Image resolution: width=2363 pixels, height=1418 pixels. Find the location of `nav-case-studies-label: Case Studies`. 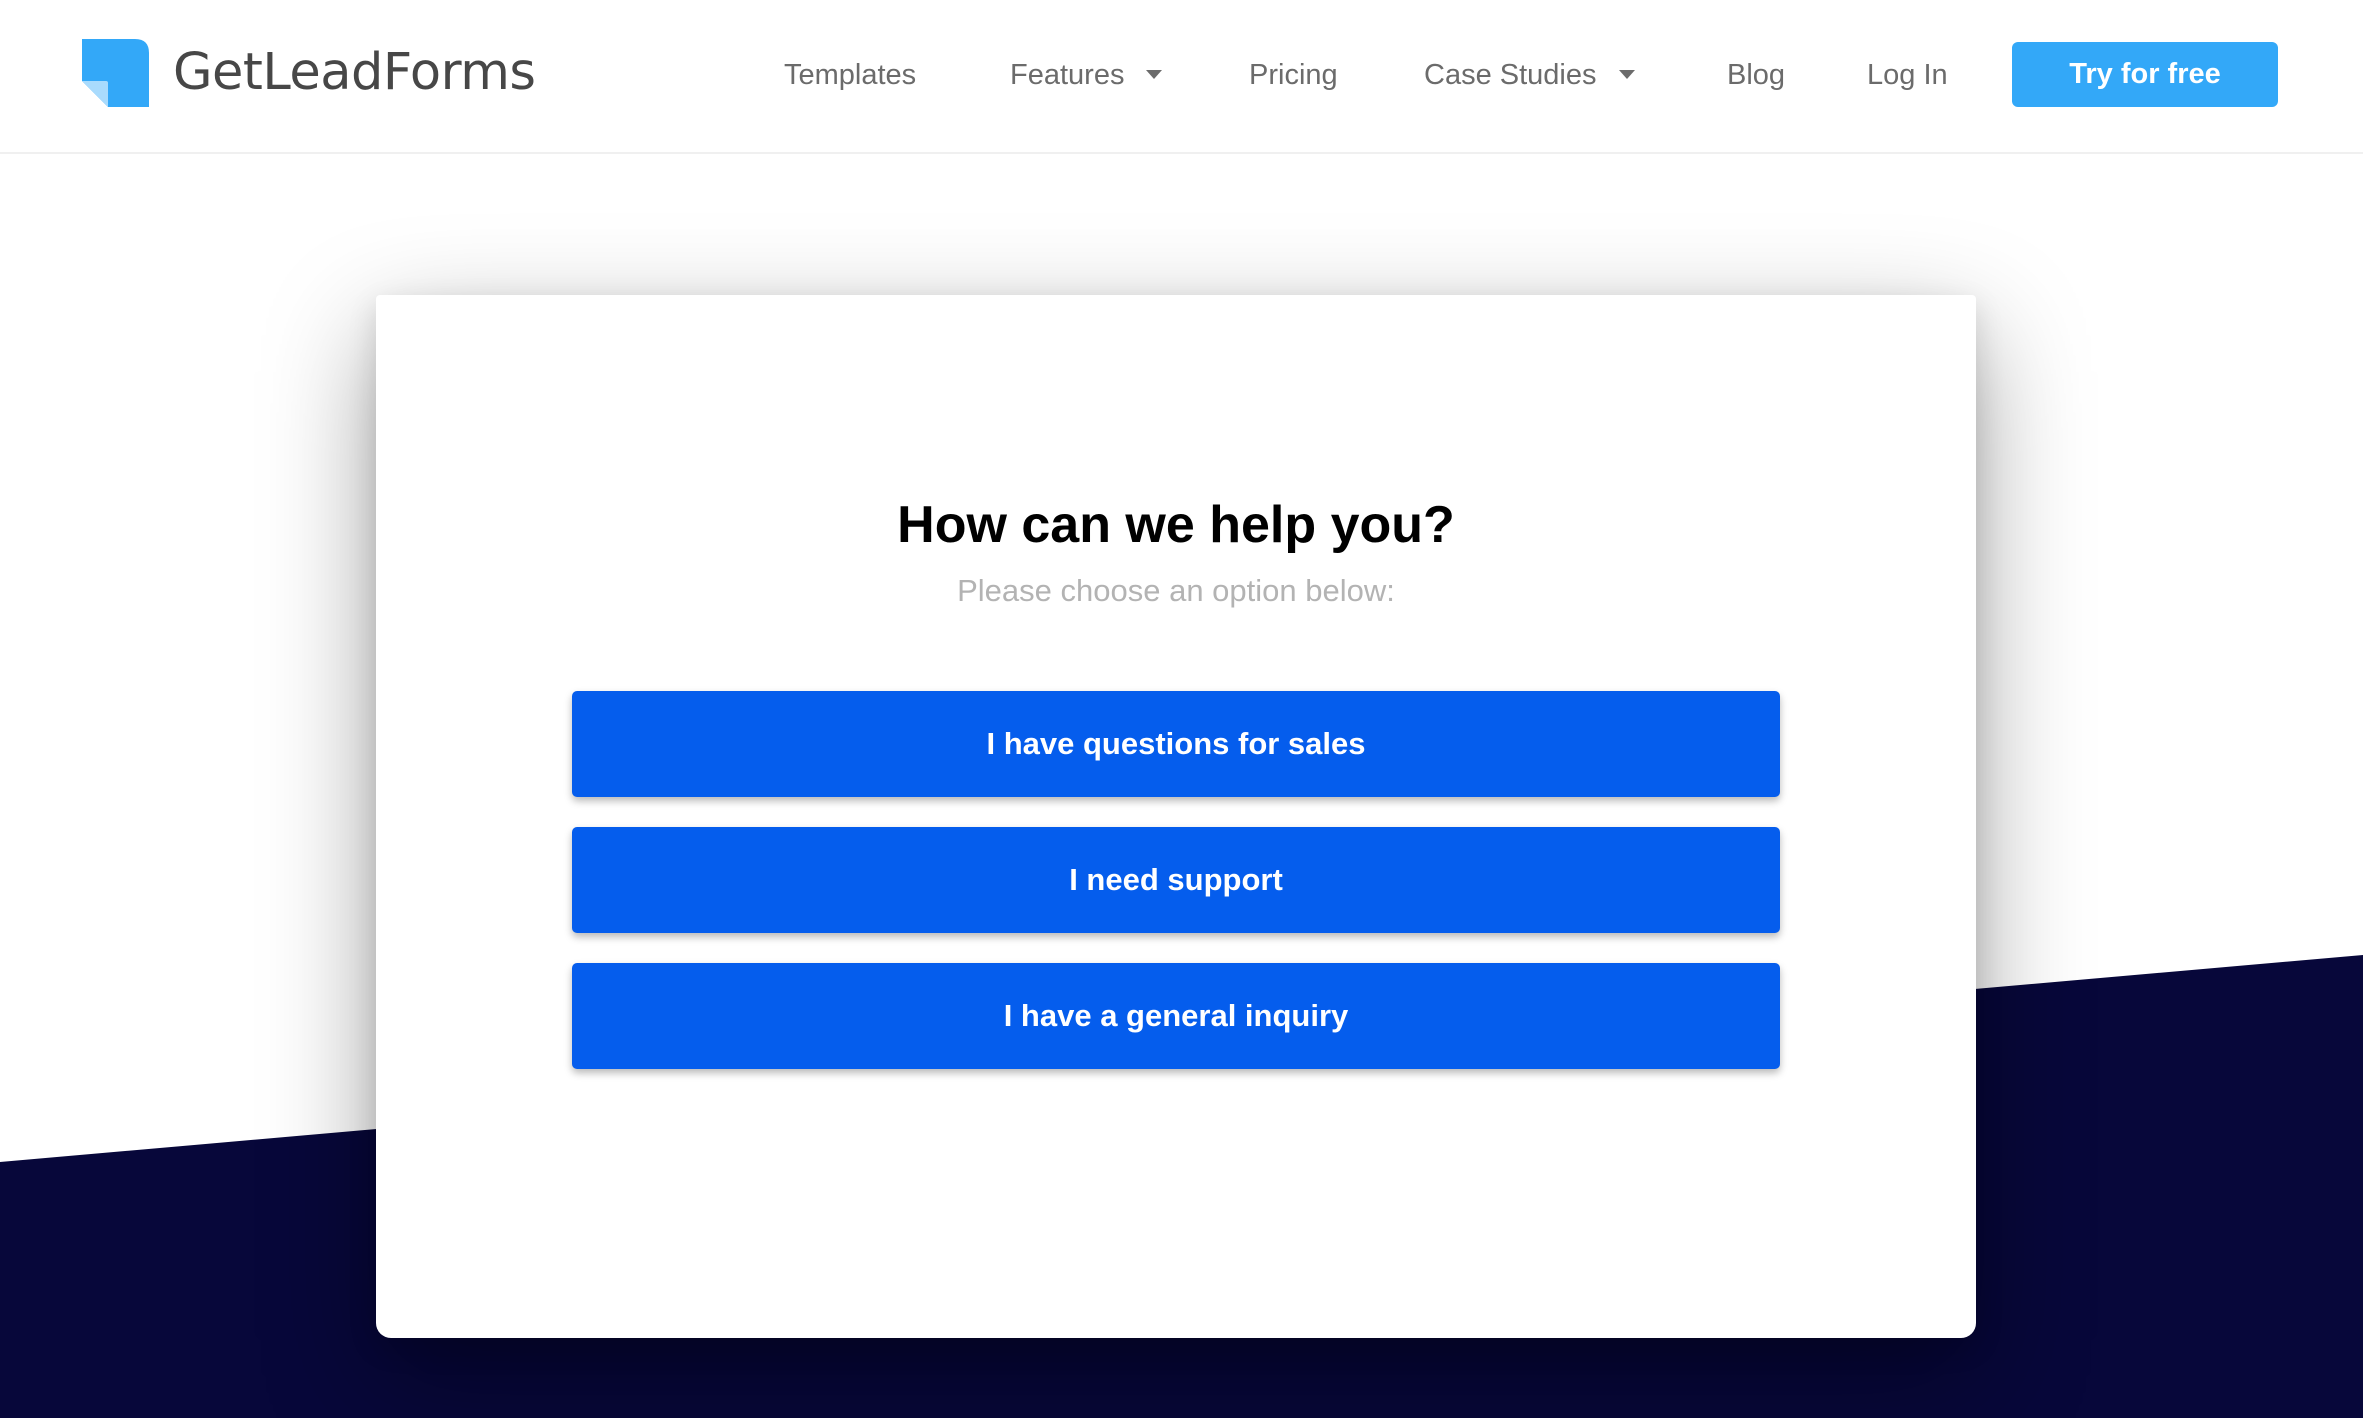

nav-case-studies-label: Case Studies is located at coordinates (1510, 75).